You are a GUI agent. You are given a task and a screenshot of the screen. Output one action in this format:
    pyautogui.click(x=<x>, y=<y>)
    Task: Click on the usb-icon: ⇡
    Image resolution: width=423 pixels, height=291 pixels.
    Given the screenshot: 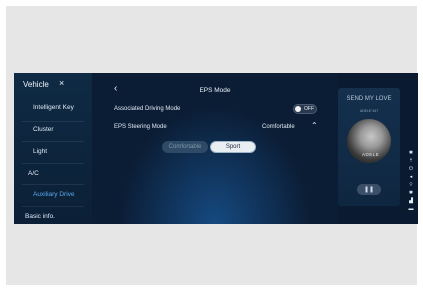 What is the action you would take?
    pyautogui.click(x=411, y=161)
    